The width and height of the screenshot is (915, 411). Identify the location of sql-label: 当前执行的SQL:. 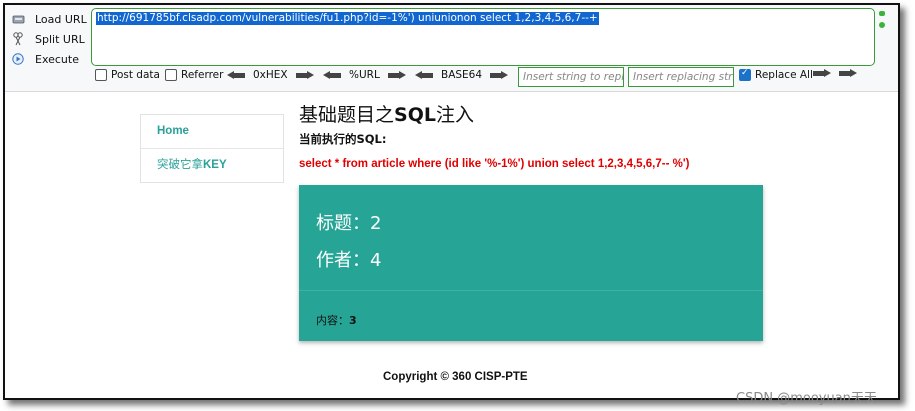
(343, 139).